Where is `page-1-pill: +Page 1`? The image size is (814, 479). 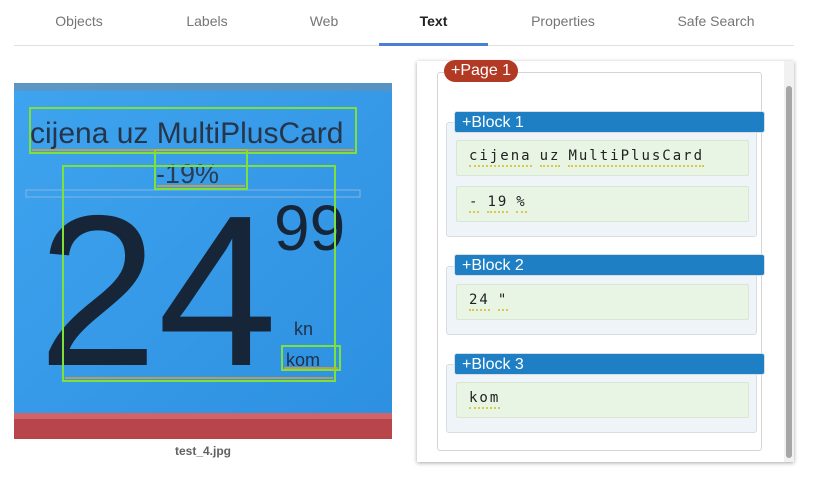
page-1-pill: +Page 1 is located at coordinates (481, 71).